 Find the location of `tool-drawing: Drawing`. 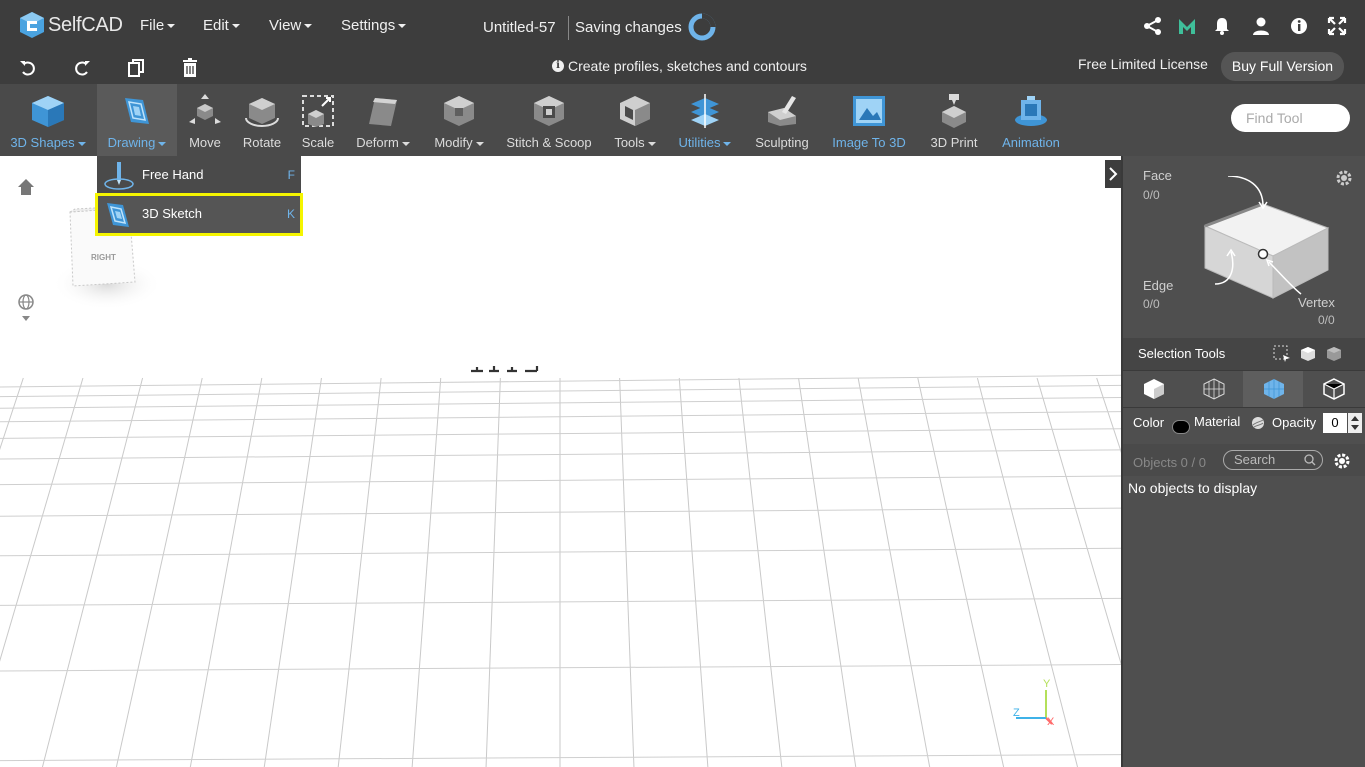

tool-drawing: Drawing is located at coordinates (137, 120).